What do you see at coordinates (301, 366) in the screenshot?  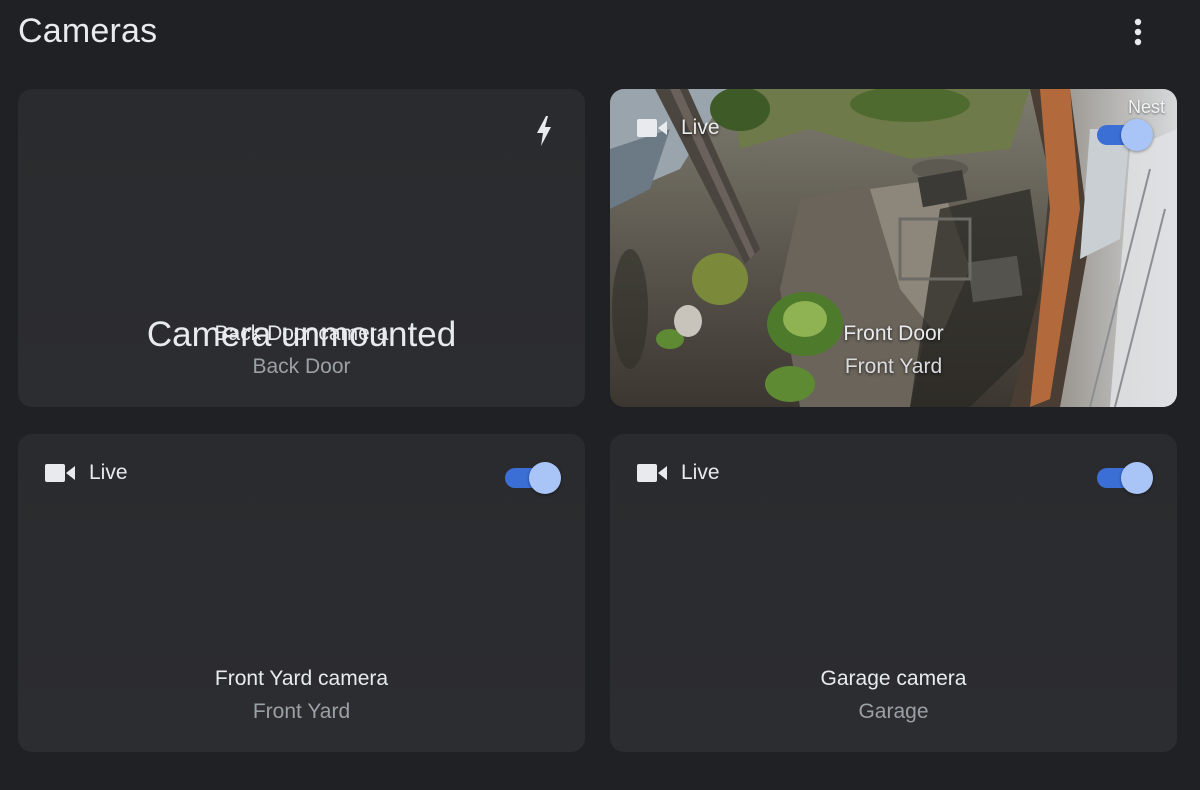 I see `camera-room: Back Door` at bounding box center [301, 366].